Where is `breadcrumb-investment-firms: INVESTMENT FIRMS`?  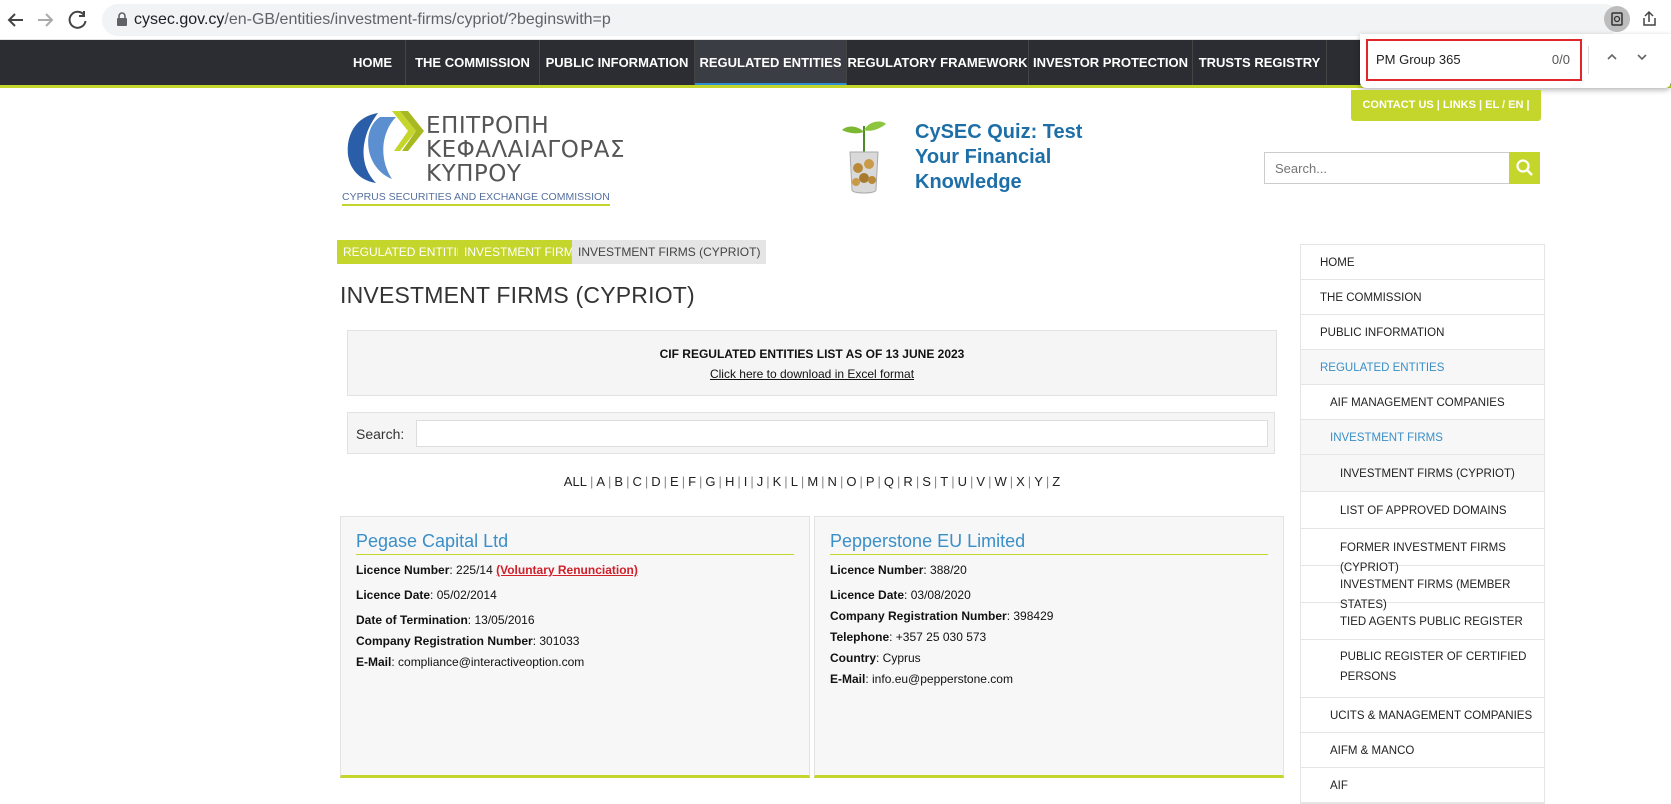
breadcrumb-investment-firms: INVESTMENT FIRMS is located at coordinates (523, 252).